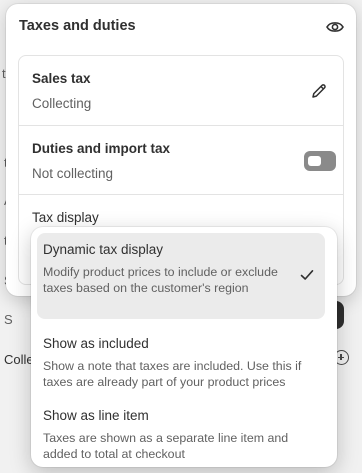 This screenshot has width=362, height=473. What do you see at coordinates (19, 359) in the screenshot?
I see `collections-label: Colle` at bounding box center [19, 359].